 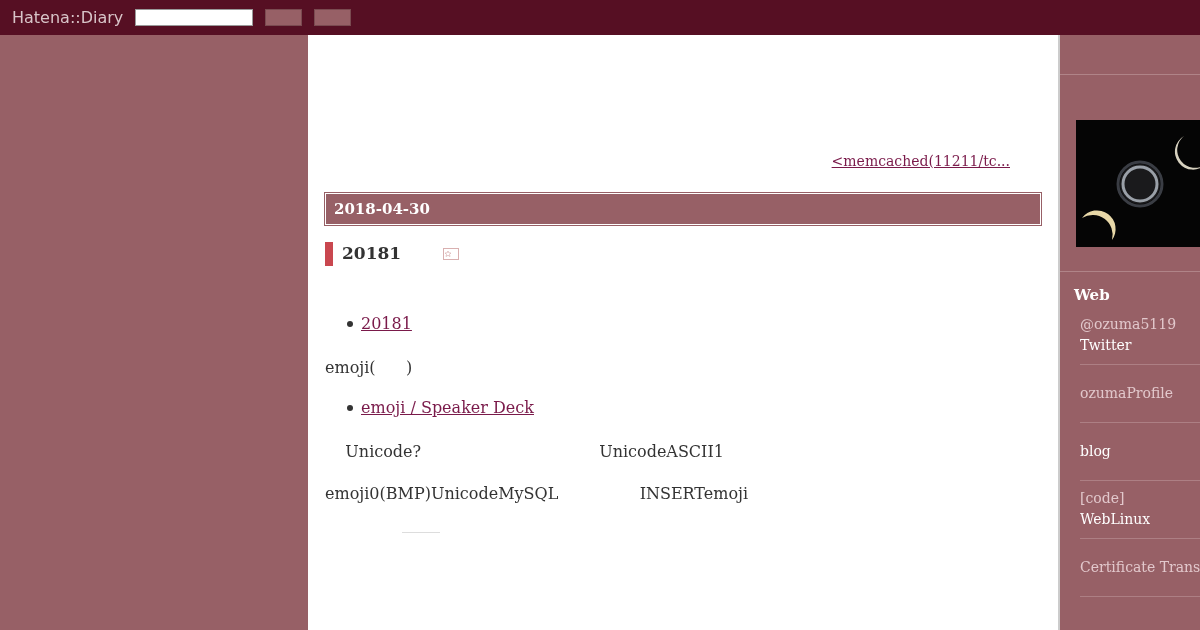 What do you see at coordinates (1140, 498) in the screenshot?
I see `sidebar-link: [code]` at bounding box center [1140, 498].